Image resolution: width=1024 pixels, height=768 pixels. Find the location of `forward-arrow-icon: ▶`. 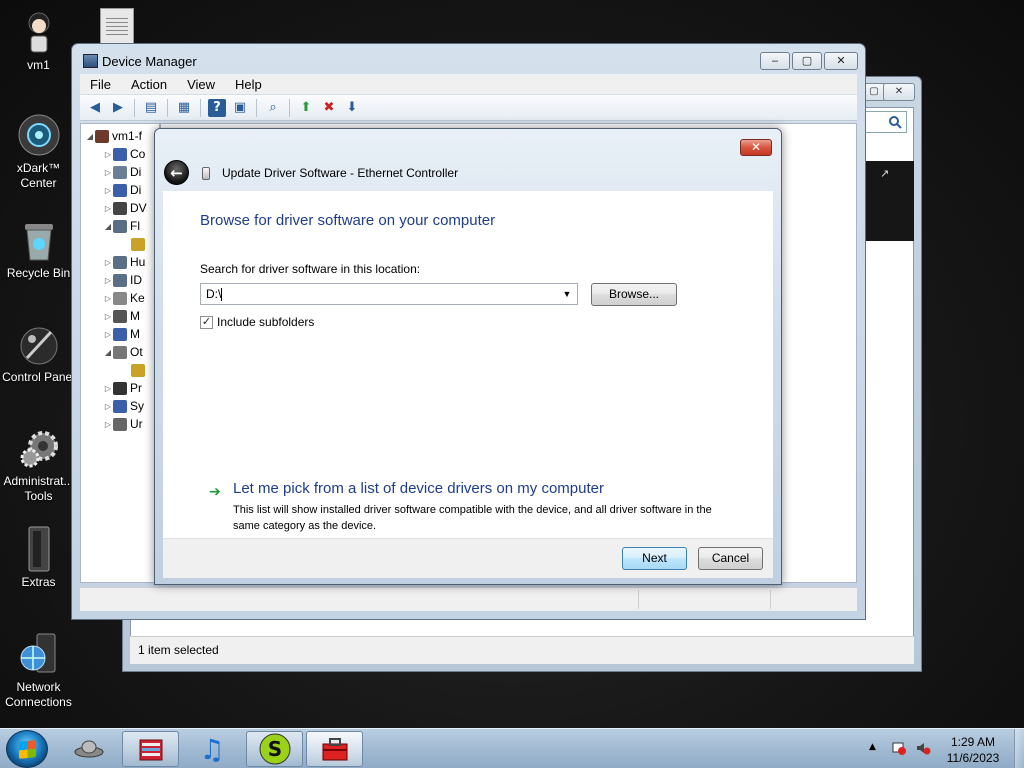

forward-arrow-icon: ▶ is located at coordinates (118, 108).